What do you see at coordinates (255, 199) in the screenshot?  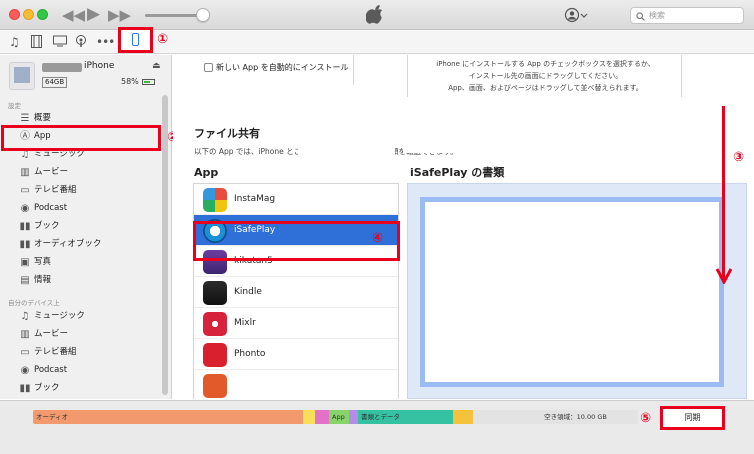 I see `app-name: InstaMag` at bounding box center [255, 199].